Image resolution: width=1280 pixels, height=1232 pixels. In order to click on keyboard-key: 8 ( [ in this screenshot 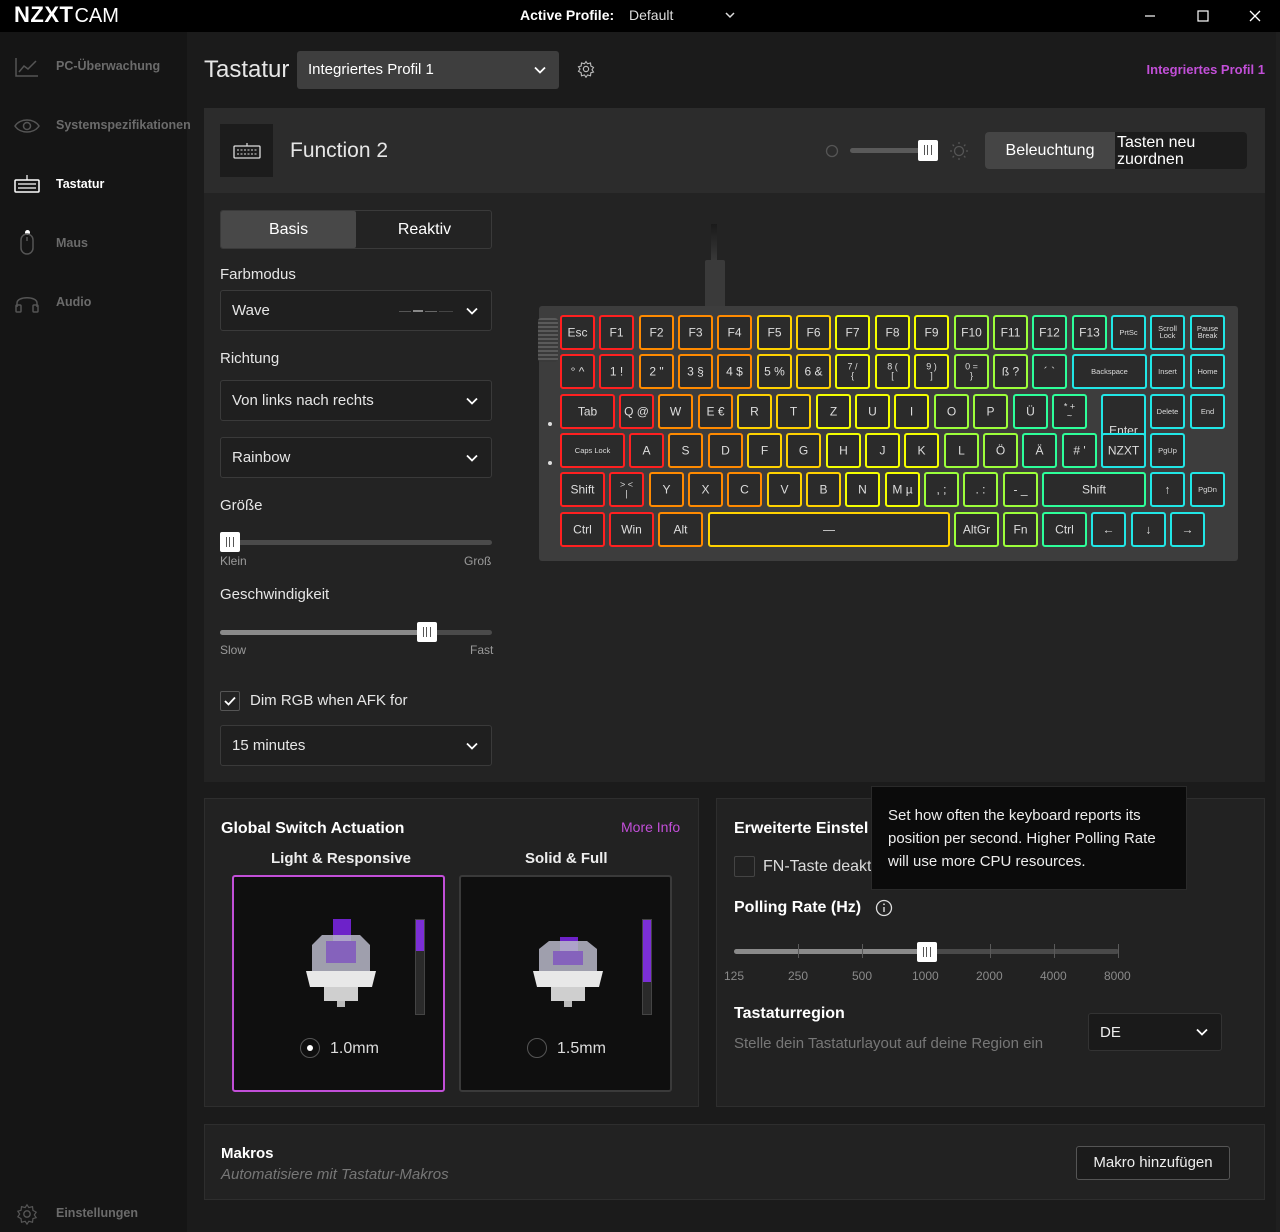, I will do `click(892, 371)`.